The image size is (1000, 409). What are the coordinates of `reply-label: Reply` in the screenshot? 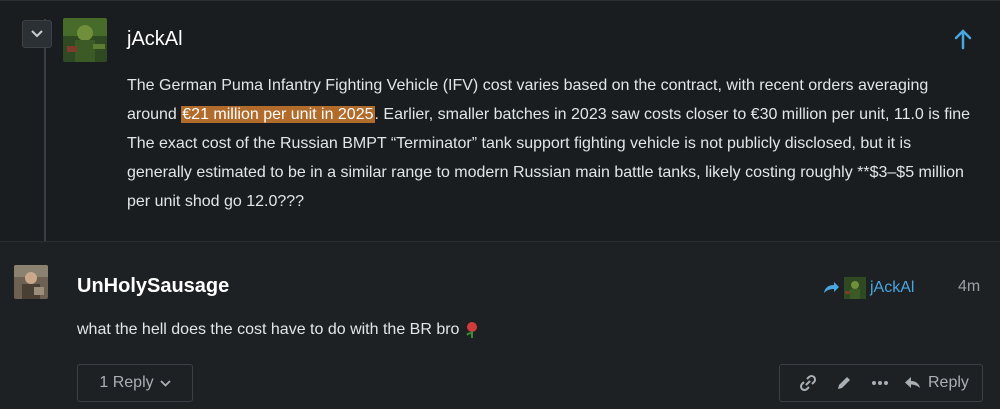 It's located at (948, 382).